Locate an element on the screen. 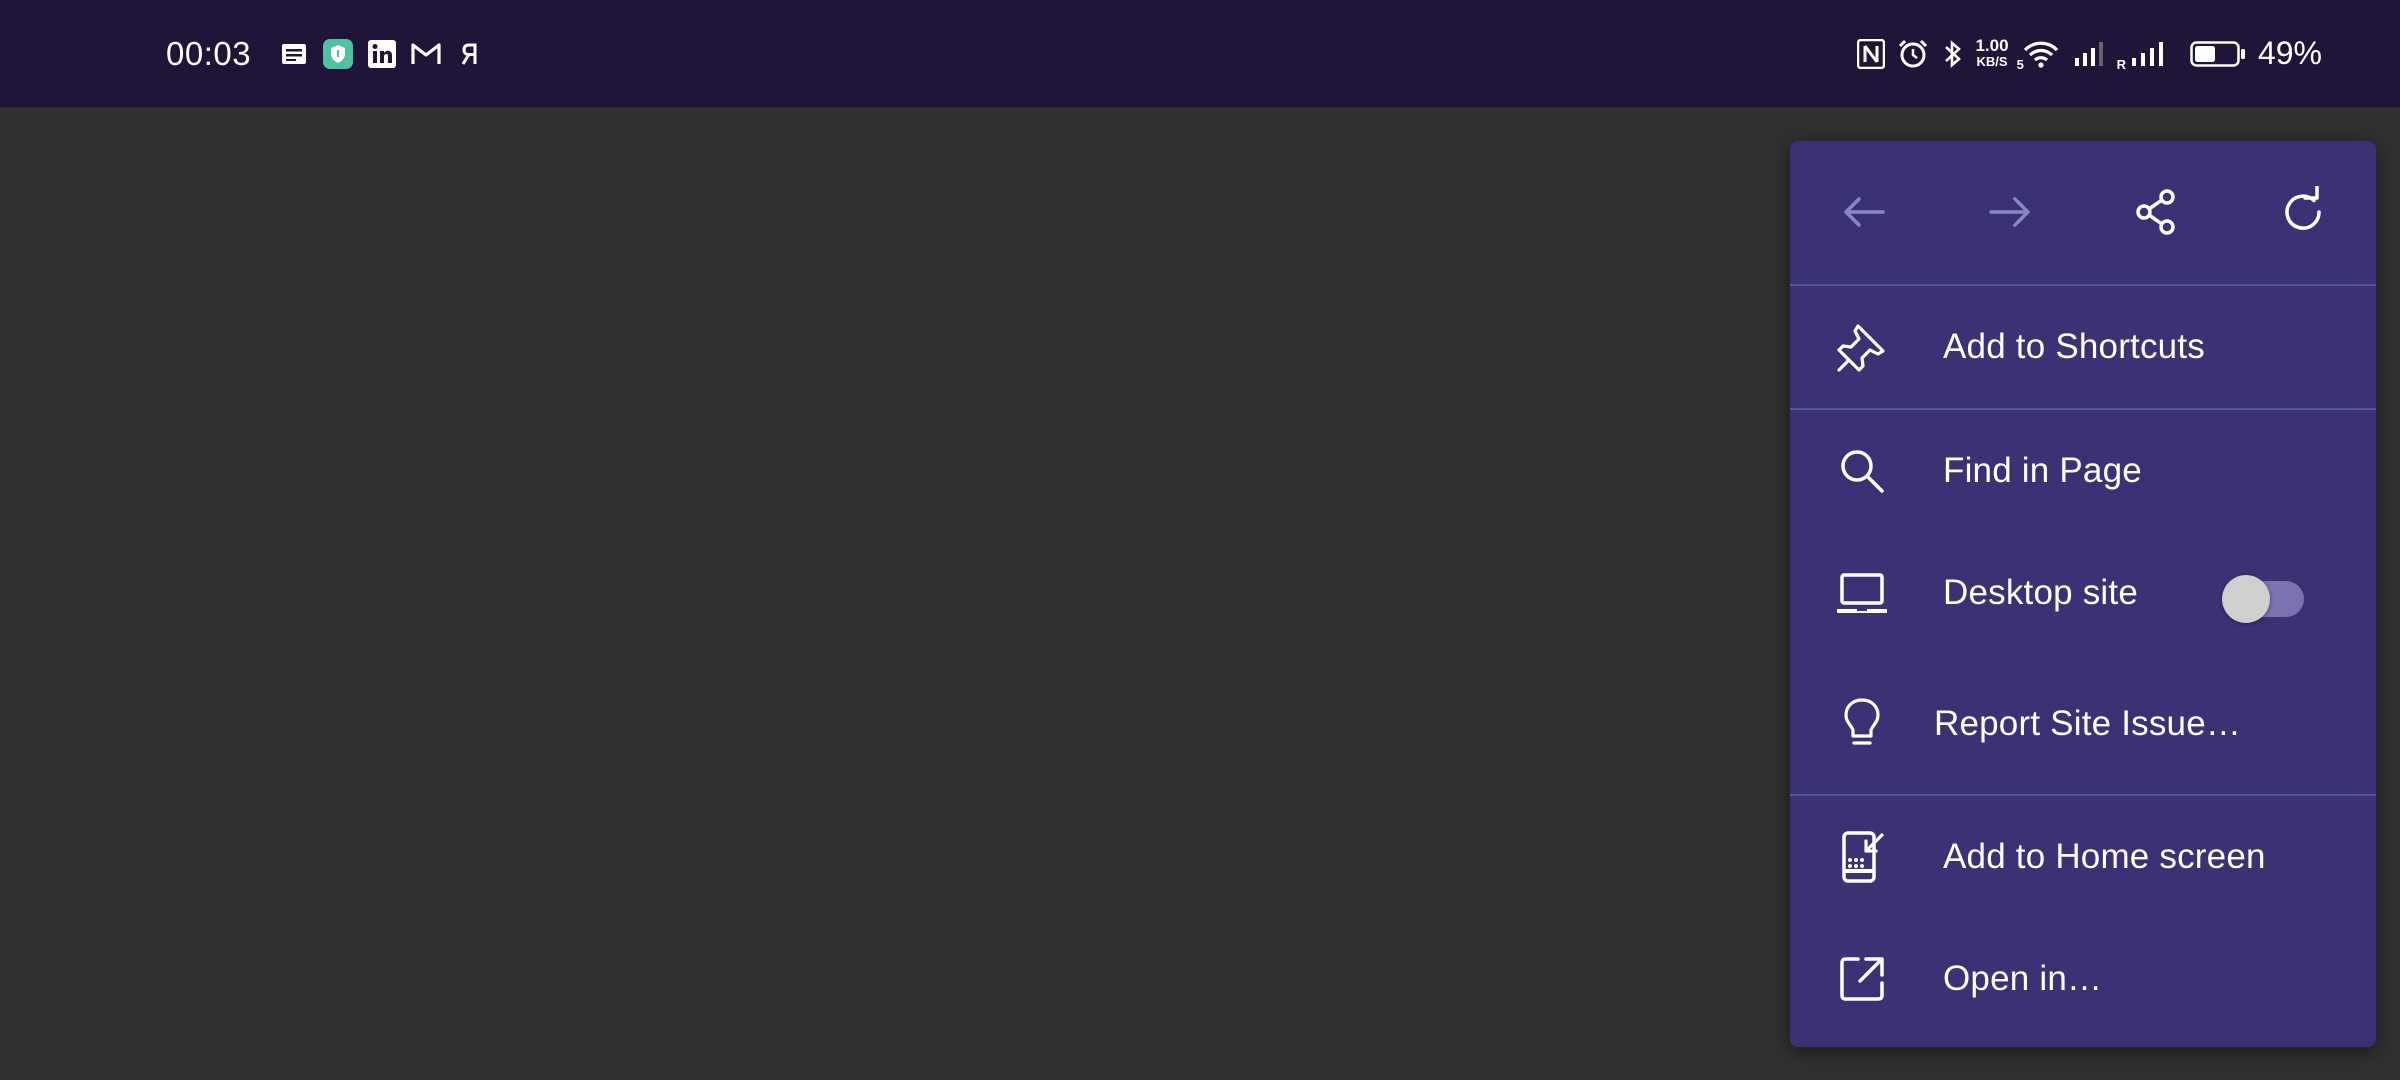  status-bar: 00:03 1.00 KB/S 5 R 49% is located at coordinates (1200, 53).